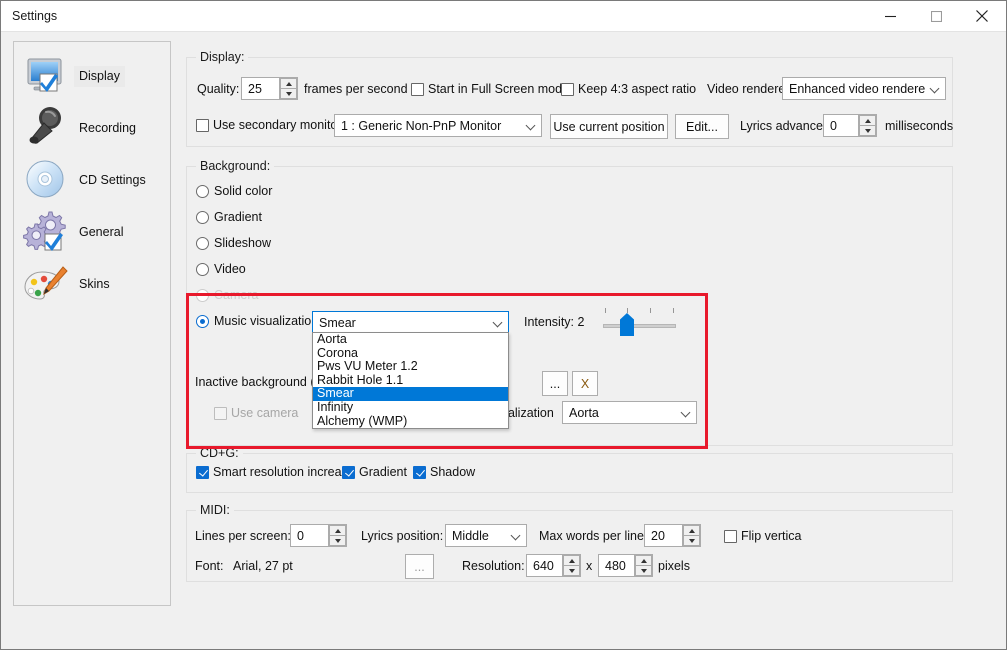 This screenshot has height=650, width=1007. What do you see at coordinates (255, 88) in the screenshot?
I see `quality-value: 25` at bounding box center [255, 88].